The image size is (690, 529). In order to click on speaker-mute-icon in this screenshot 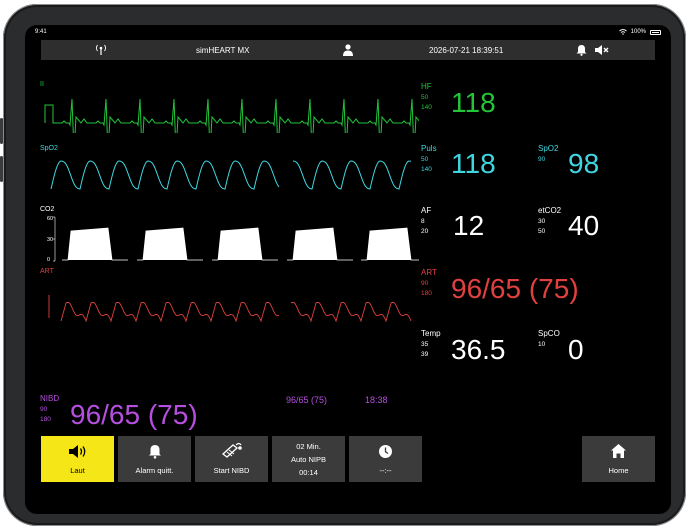, I will do `click(602, 50)`.